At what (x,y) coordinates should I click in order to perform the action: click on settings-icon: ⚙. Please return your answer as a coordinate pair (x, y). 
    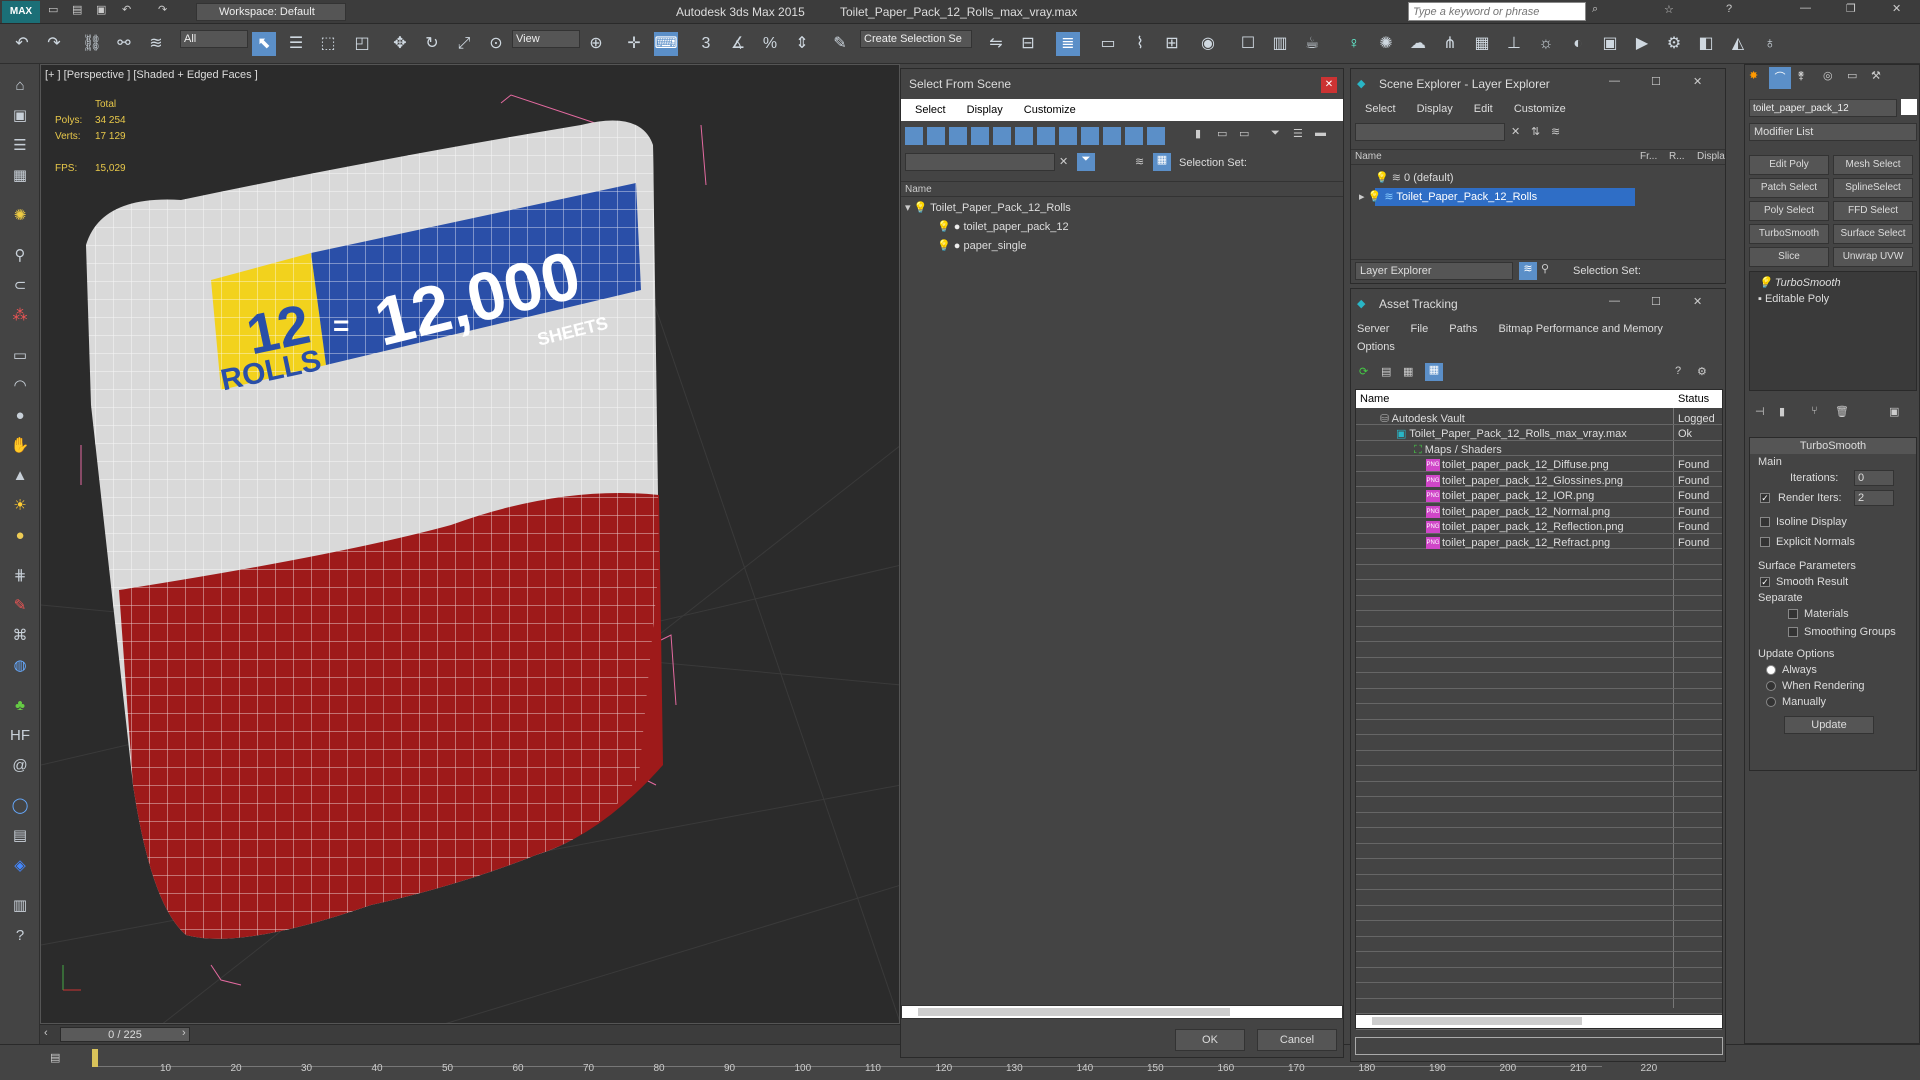
    Looking at the image, I should click on (1702, 371).